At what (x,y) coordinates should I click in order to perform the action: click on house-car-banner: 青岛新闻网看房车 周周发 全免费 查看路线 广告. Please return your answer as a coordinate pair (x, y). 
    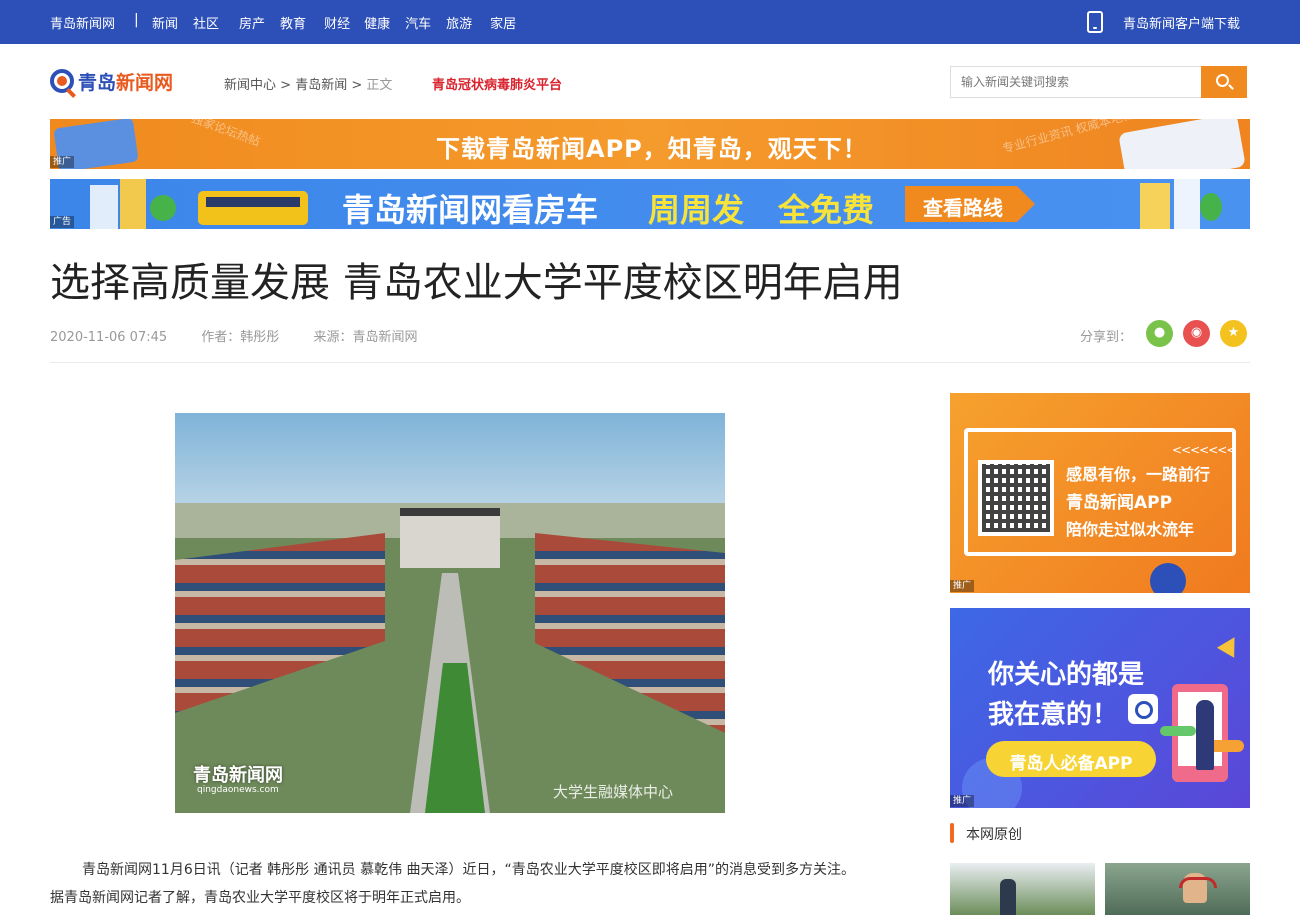
    Looking at the image, I should click on (650, 204).